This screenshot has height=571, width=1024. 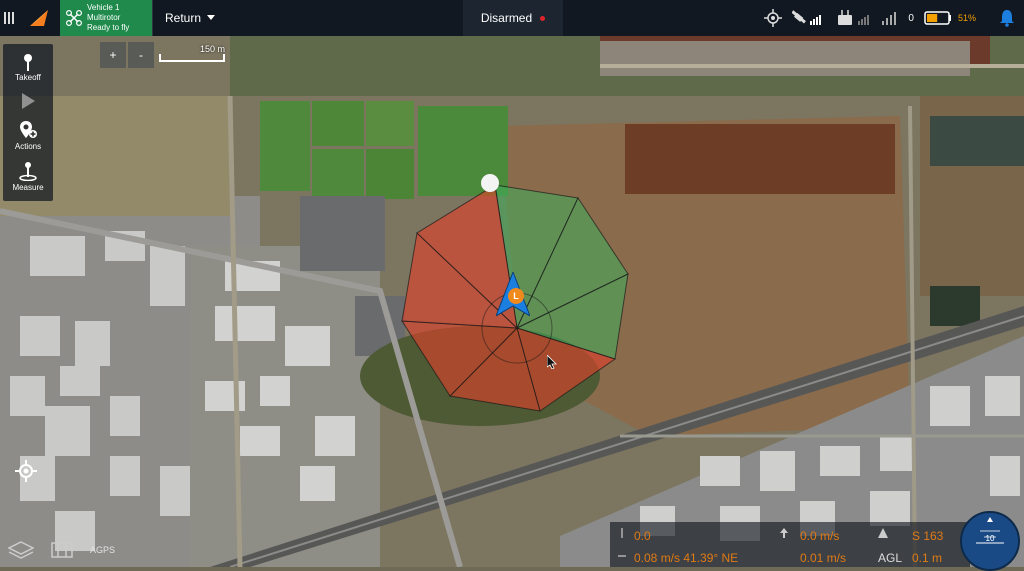 What do you see at coordinates (622, 556) in the screenshot?
I see `ground-speed-icon` at bounding box center [622, 556].